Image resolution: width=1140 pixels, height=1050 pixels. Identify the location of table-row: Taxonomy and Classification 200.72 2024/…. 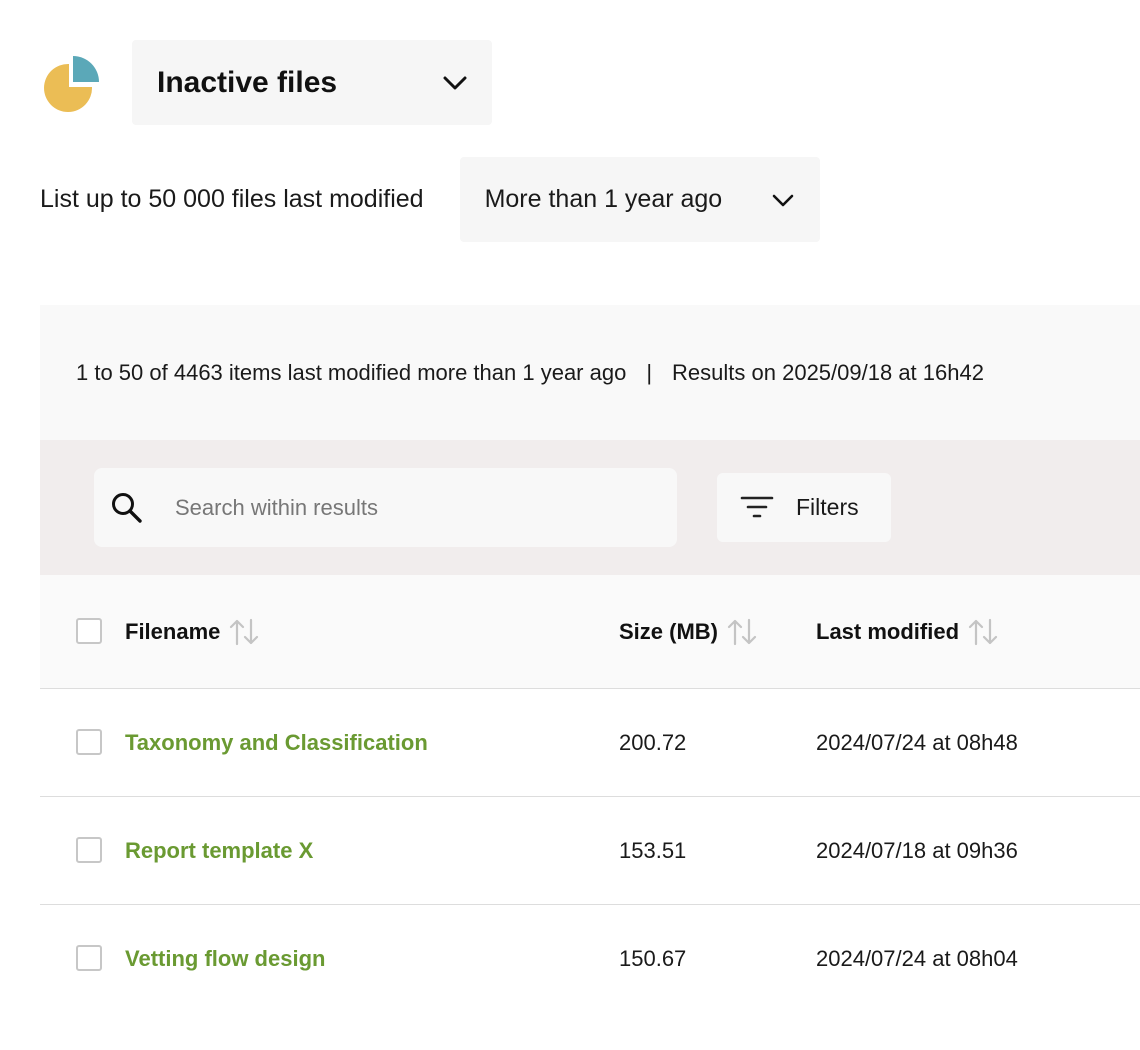
(590, 743).